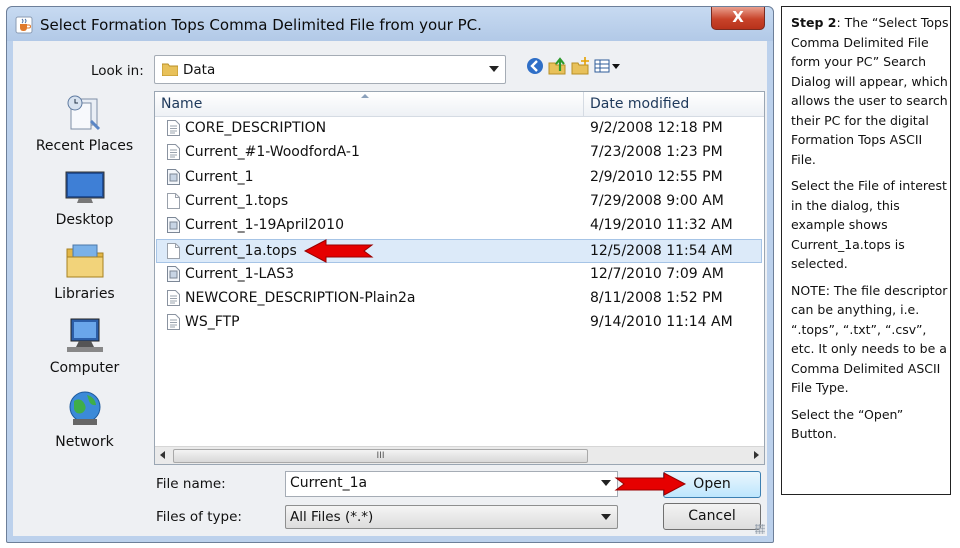 This screenshot has height=548, width=960. Describe the element at coordinates (459, 225) in the screenshot. I see `file-row: Current_1-19April2010 4/19/2010 11:32 AM` at that location.